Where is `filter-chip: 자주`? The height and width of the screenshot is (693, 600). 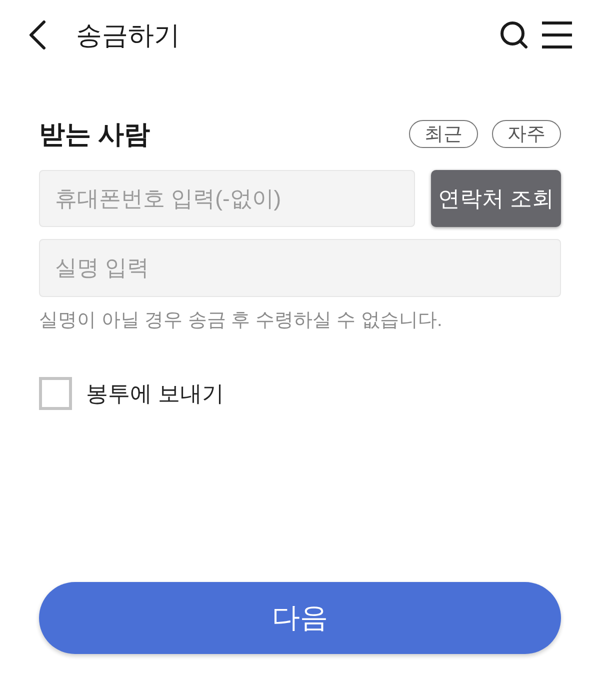 filter-chip: 자주 is located at coordinates (526, 134).